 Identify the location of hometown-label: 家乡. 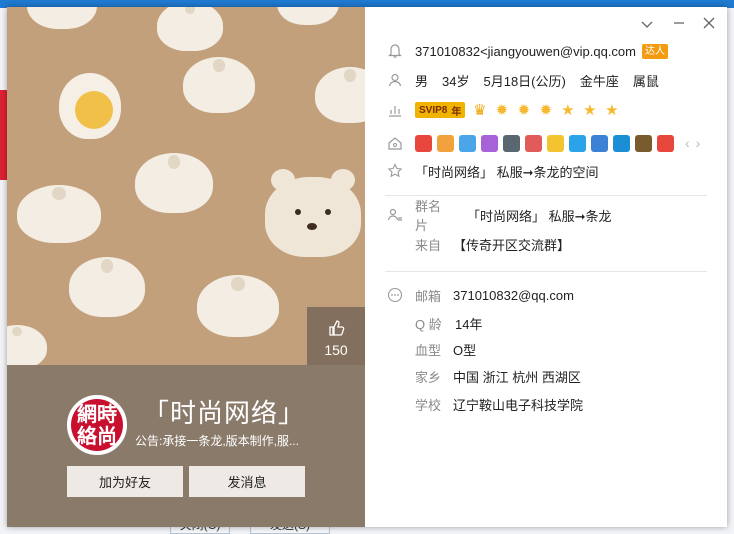
(428, 377).